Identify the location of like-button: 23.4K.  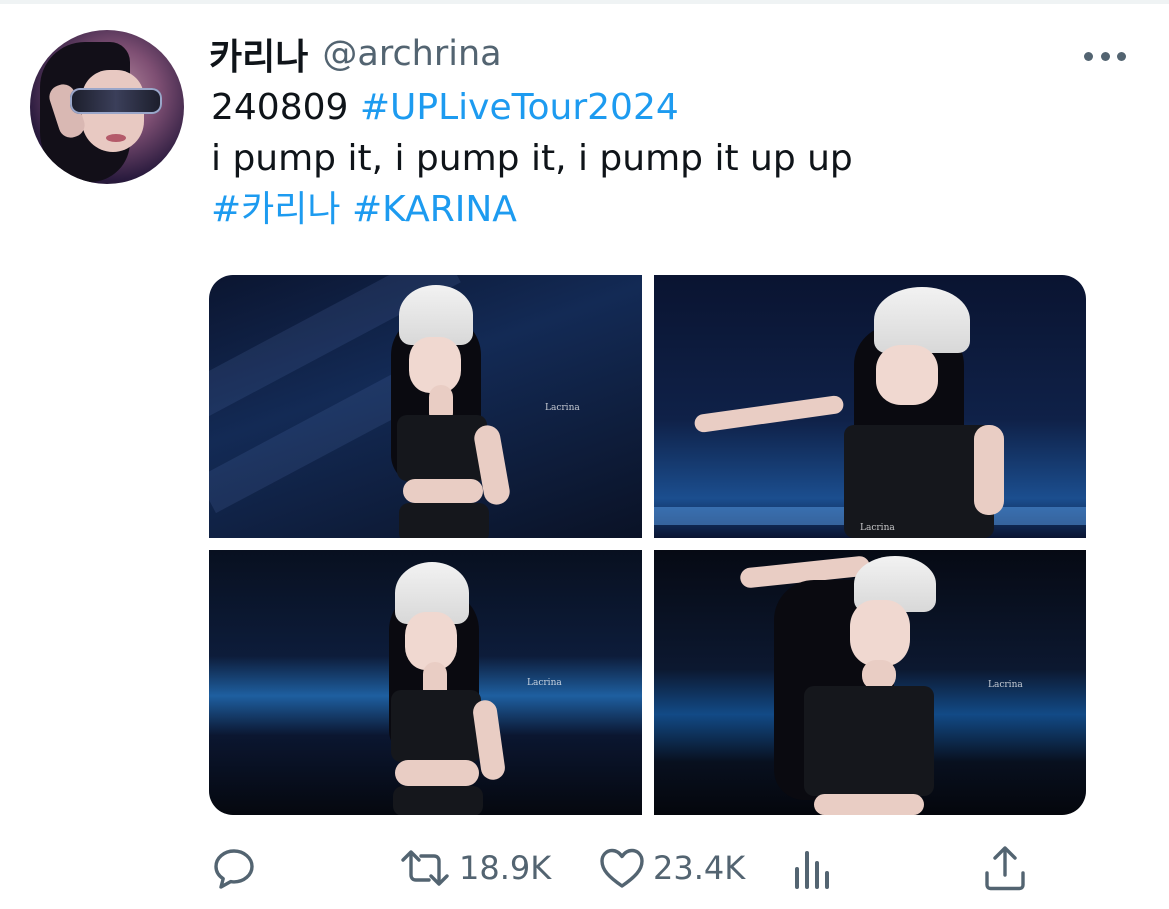
(671, 868).